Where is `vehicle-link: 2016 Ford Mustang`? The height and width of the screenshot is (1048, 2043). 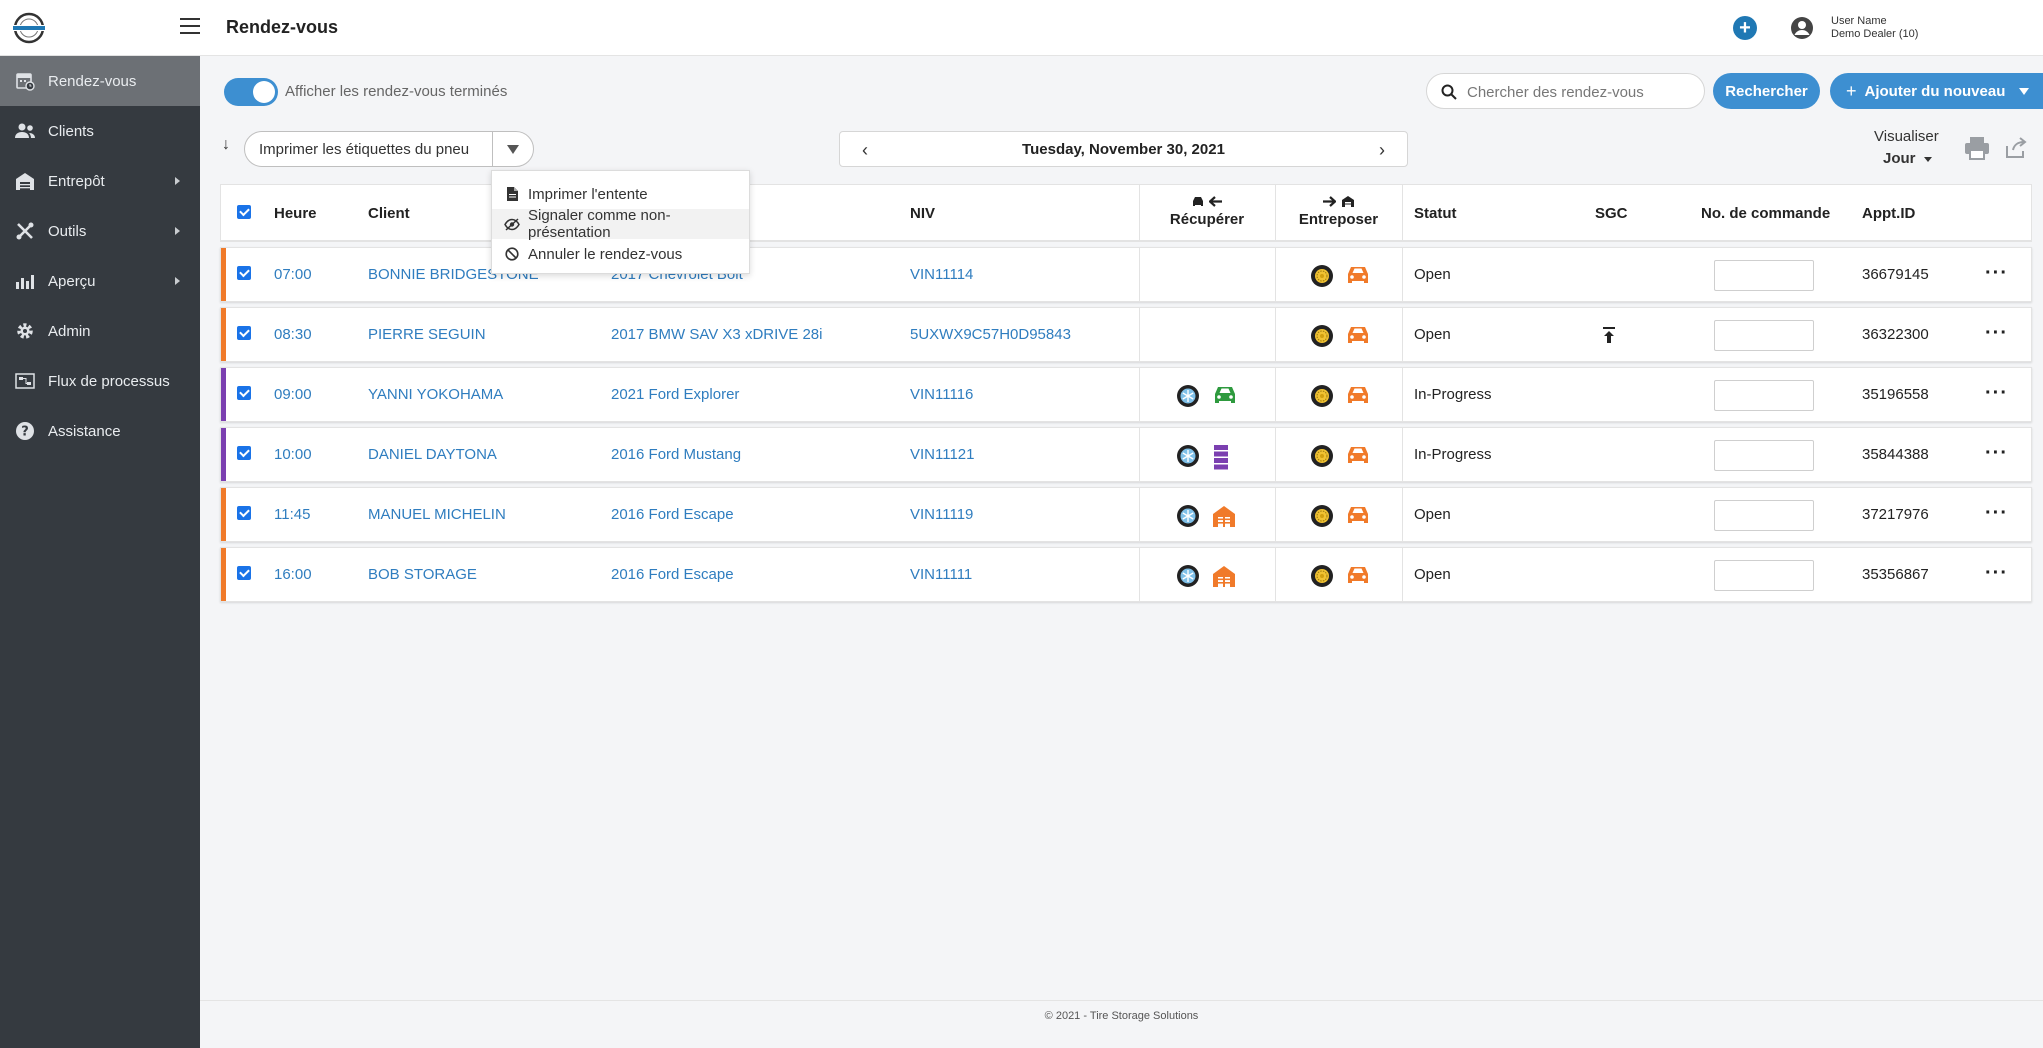
vehicle-link: 2016 Ford Mustang is located at coordinates (676, 454).